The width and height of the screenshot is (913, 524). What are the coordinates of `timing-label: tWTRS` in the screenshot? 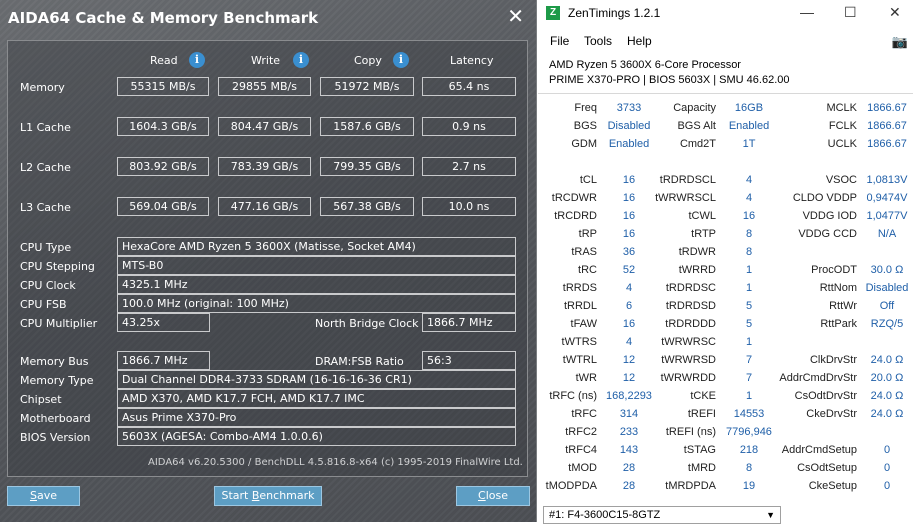 It's located at (579, 342).